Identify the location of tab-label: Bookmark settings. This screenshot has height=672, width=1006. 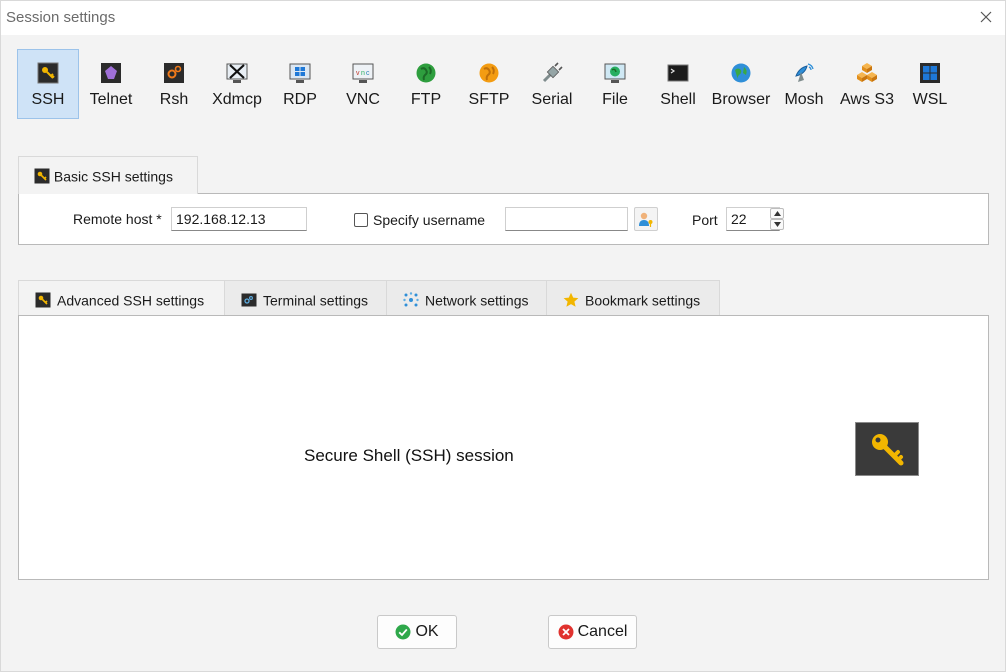
(643, 300).